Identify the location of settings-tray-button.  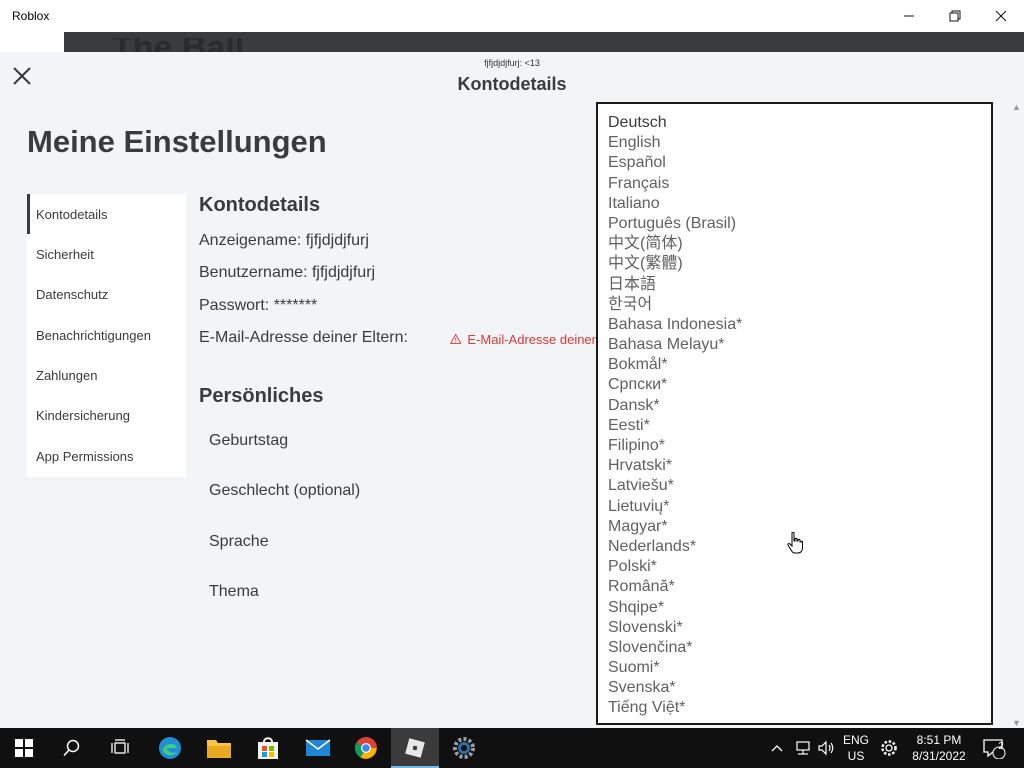
(889, 748).